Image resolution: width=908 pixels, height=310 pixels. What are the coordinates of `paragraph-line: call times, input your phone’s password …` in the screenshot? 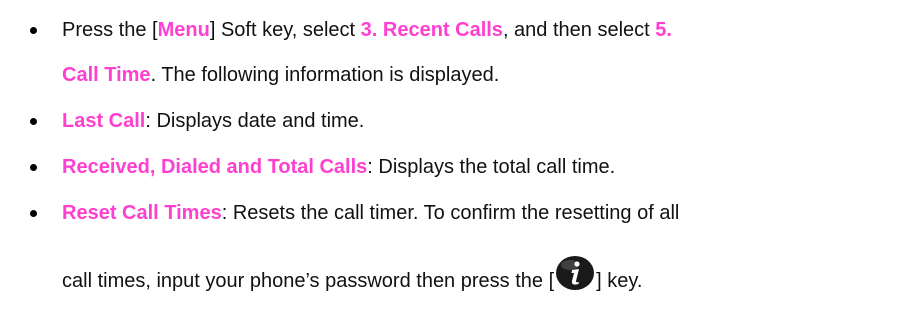 It's located at (352, 274).